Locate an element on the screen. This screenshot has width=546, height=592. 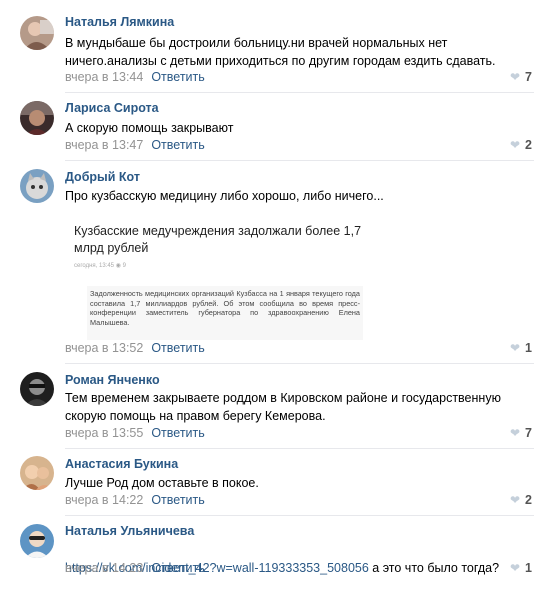
comment-author: Лариса Сирота is located at coordinates (112, 108).